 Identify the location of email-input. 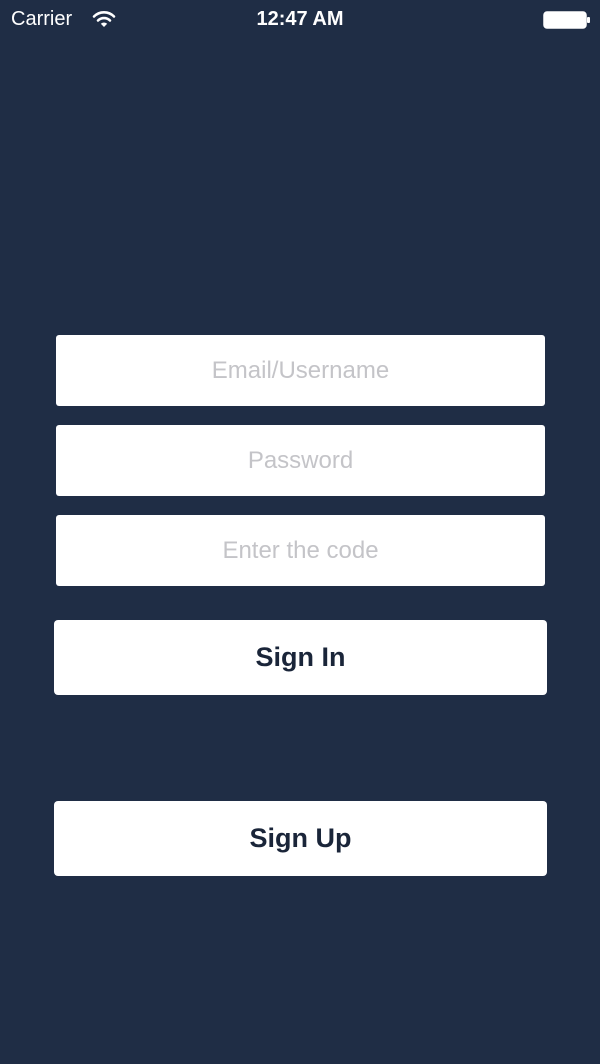
(300, 370).